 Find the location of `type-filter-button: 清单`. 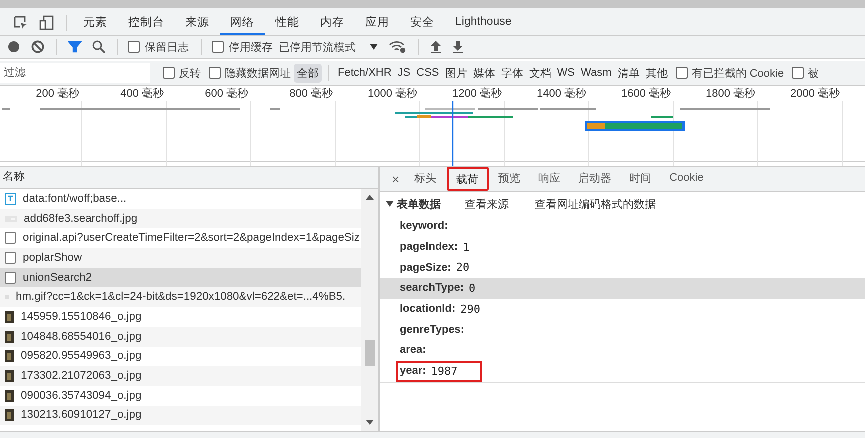

type-filter-button: 清单 is located at coordinates (628, 73).